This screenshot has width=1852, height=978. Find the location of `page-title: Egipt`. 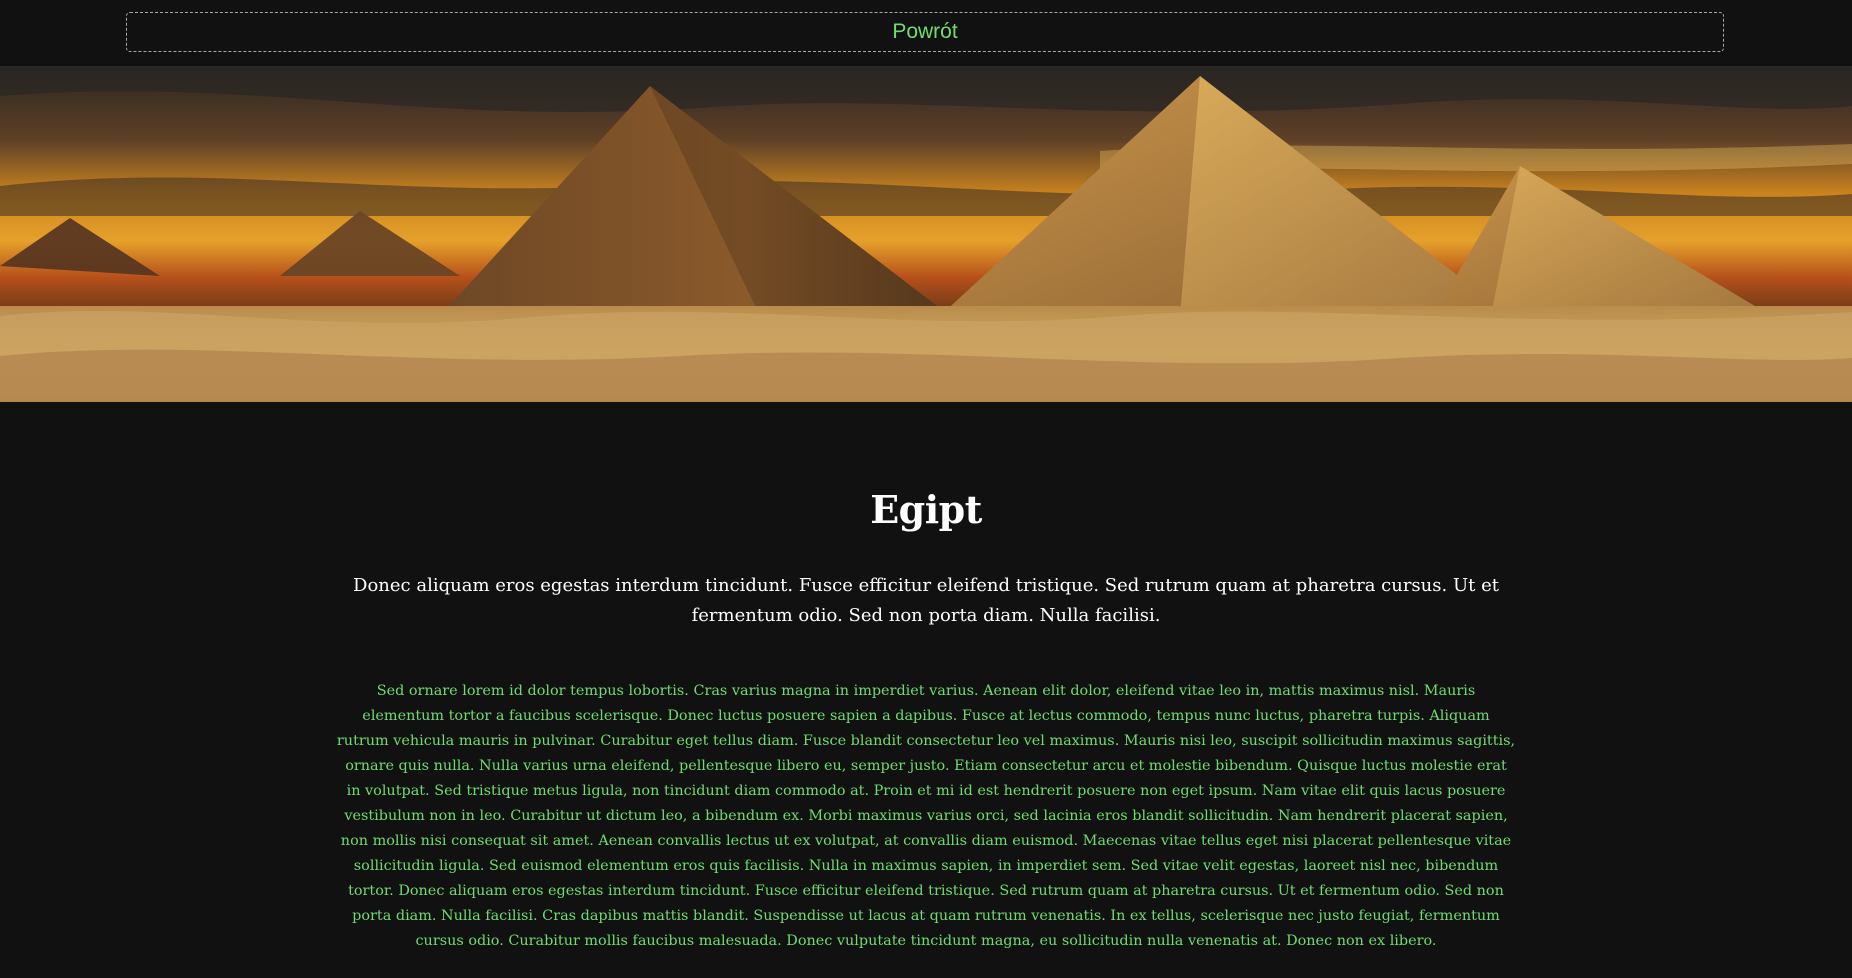

page-title: Egipt is located at coordinates (926, 509).